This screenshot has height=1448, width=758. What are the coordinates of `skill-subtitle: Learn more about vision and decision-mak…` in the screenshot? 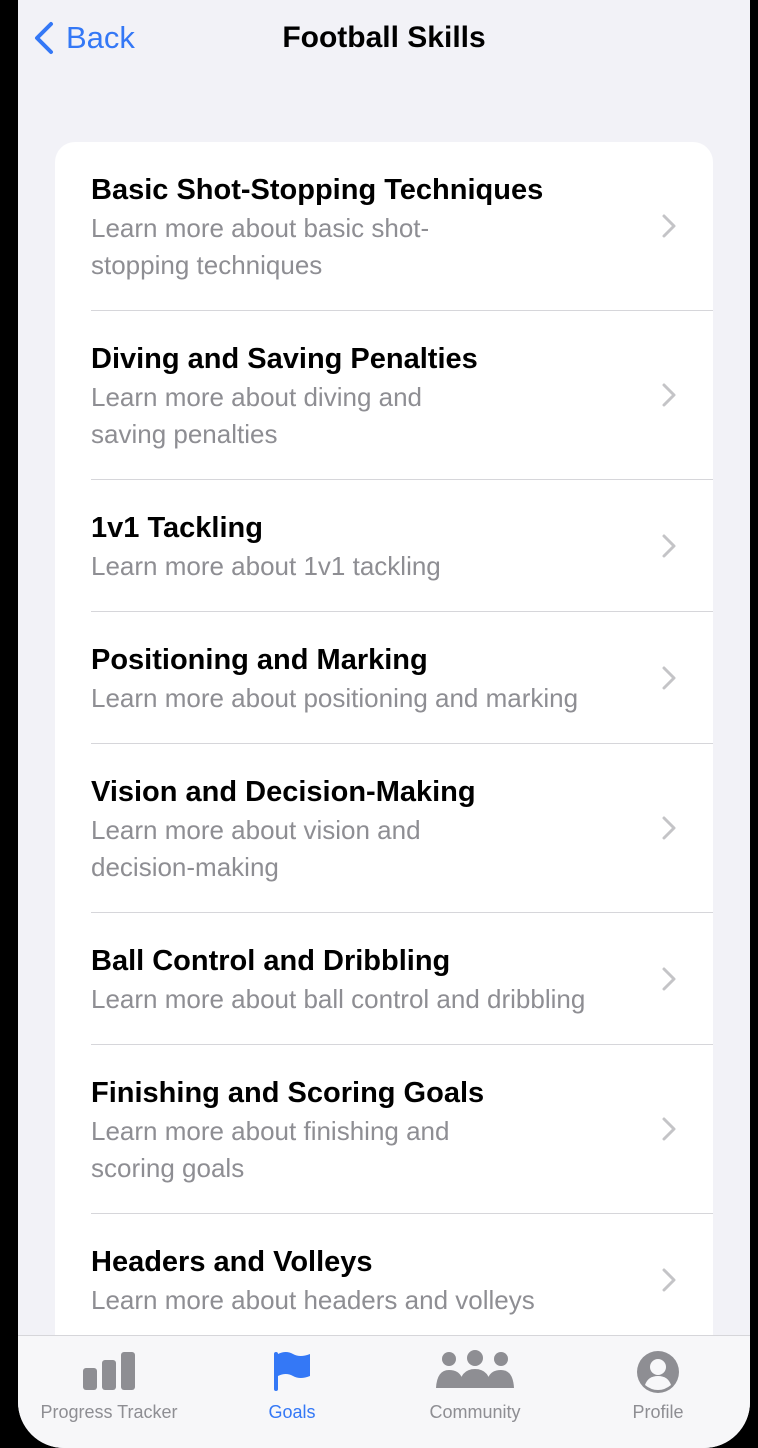 It's located at (256, 848).